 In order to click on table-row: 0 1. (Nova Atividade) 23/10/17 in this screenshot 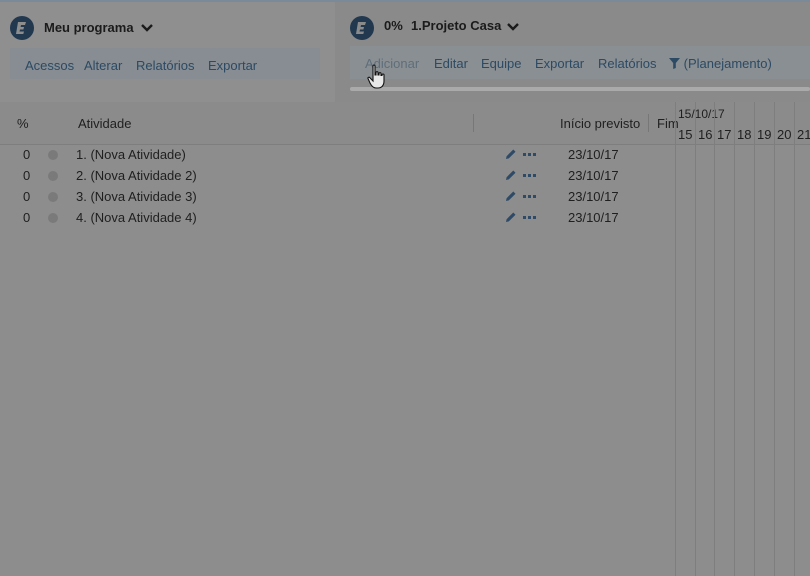, I will do `click(337, 154)`.